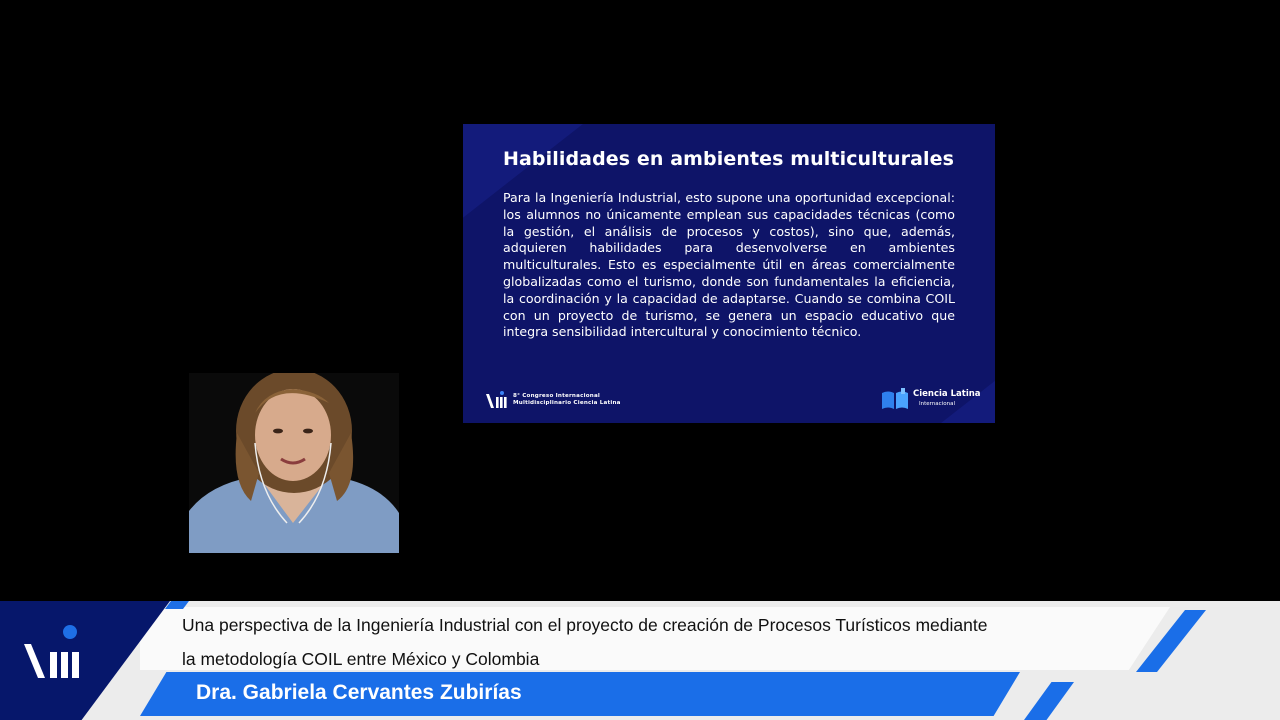  What do you see at coordinates (567, 403) in the screenshot?
I see `congress-logo-line2: Multidisciplinario Ciencia Latina` at bounding box center [567, 403].